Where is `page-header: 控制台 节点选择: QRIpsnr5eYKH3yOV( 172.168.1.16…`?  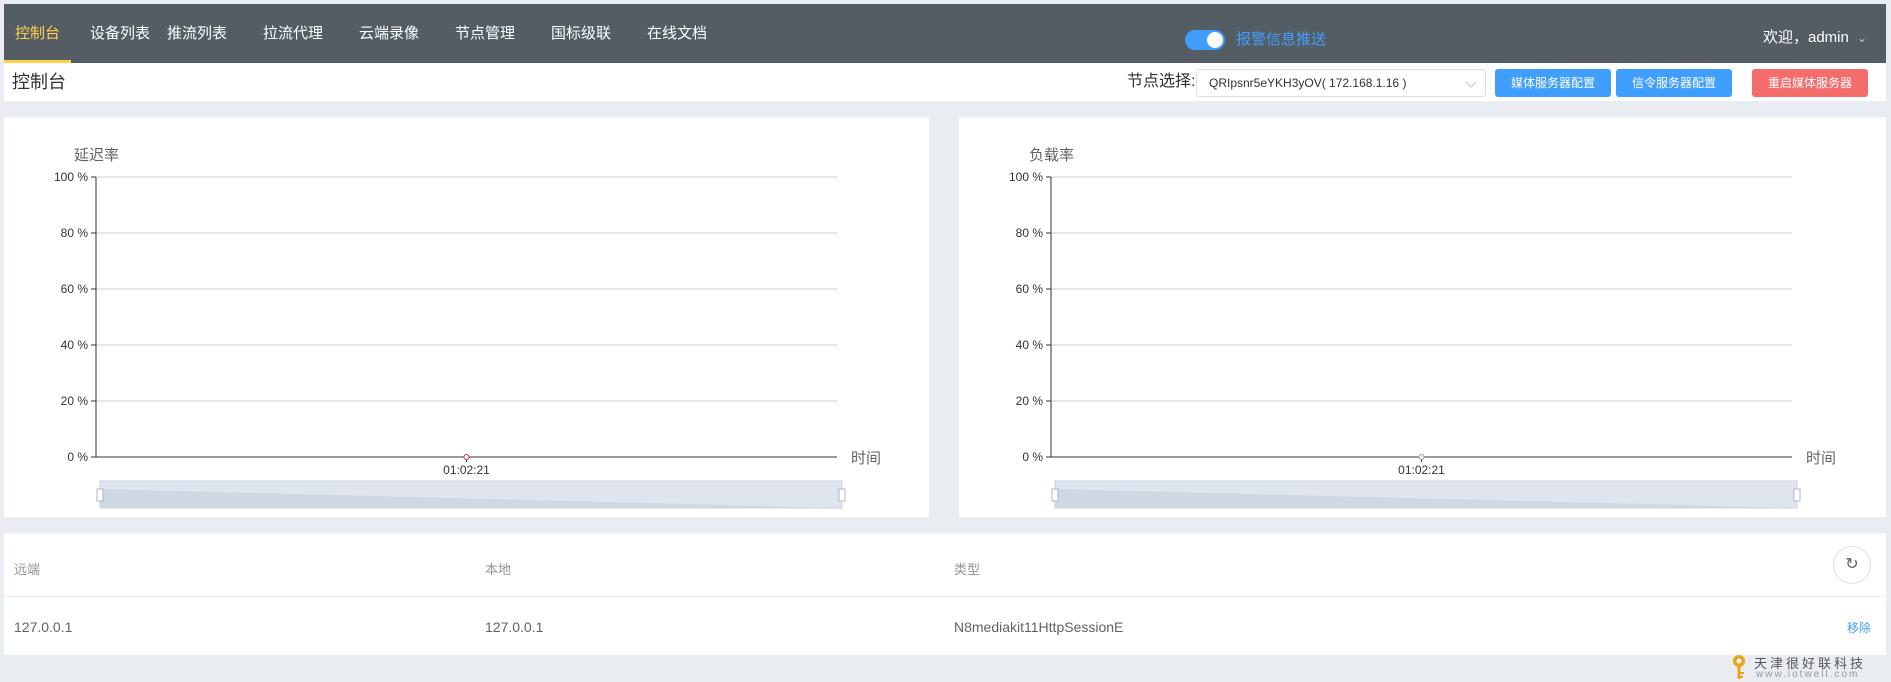
page-header: 控制台 节点选择: QRIpsnr5eYKH3yOV( 172.168.1.16… is located at coordinates (945, 82).